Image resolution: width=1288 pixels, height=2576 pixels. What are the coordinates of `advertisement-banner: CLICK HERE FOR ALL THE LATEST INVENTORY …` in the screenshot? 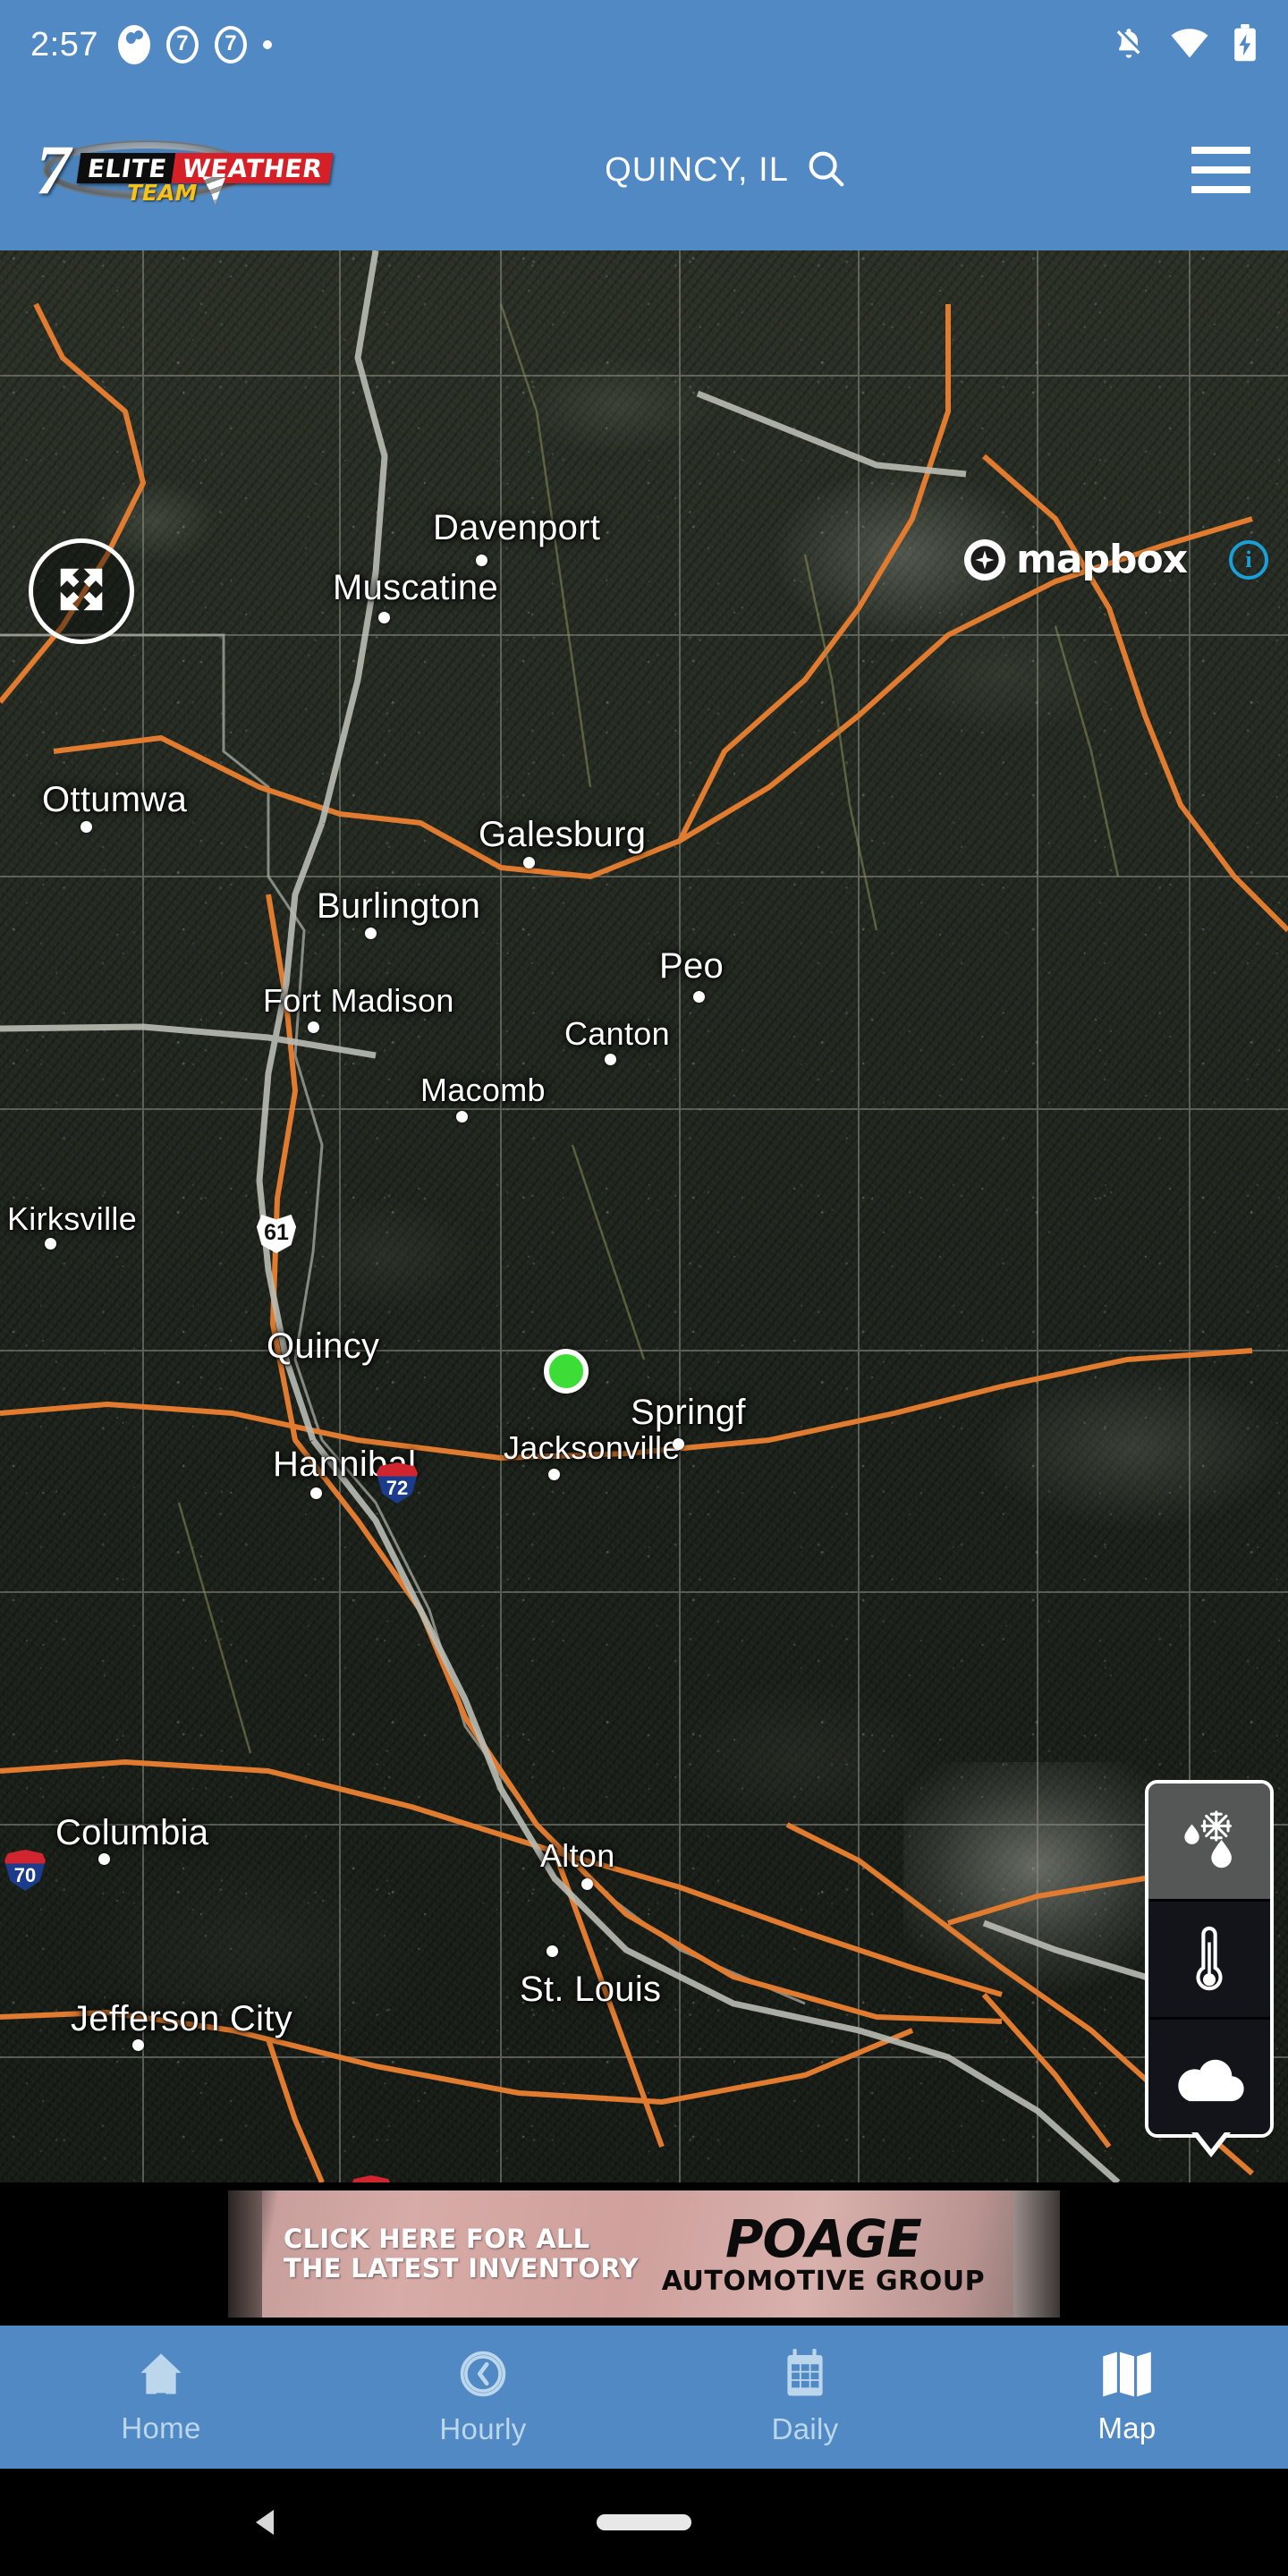 It's located at (644, 2254).